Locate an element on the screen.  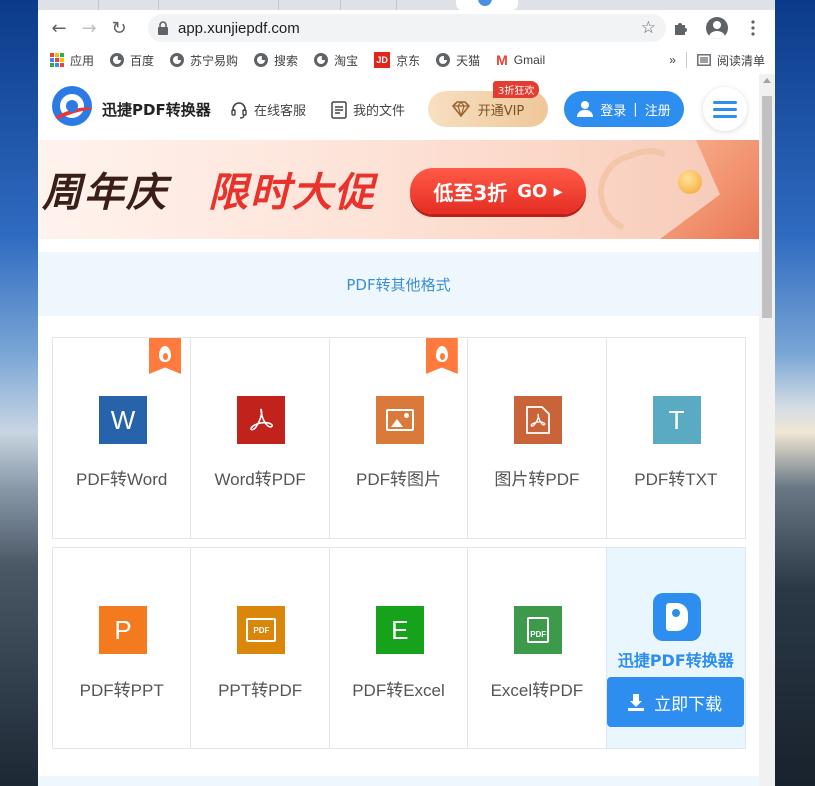
coin-icon is located at coordinates (690, 182).